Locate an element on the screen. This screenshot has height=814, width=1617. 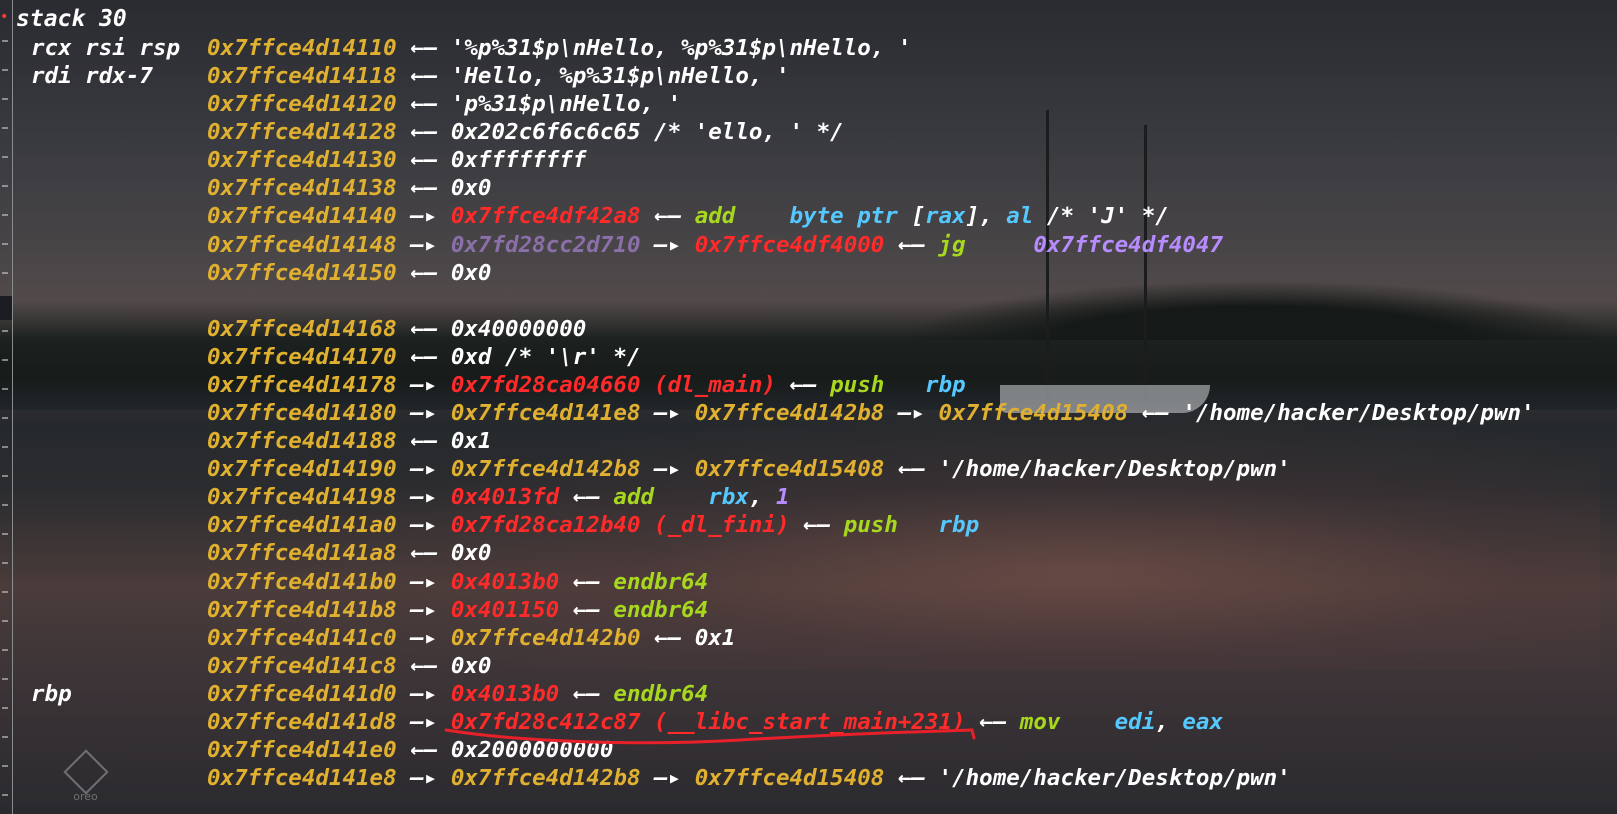
stack-address: 0x7ffce4d14180 is located at coordinates (302, 413).